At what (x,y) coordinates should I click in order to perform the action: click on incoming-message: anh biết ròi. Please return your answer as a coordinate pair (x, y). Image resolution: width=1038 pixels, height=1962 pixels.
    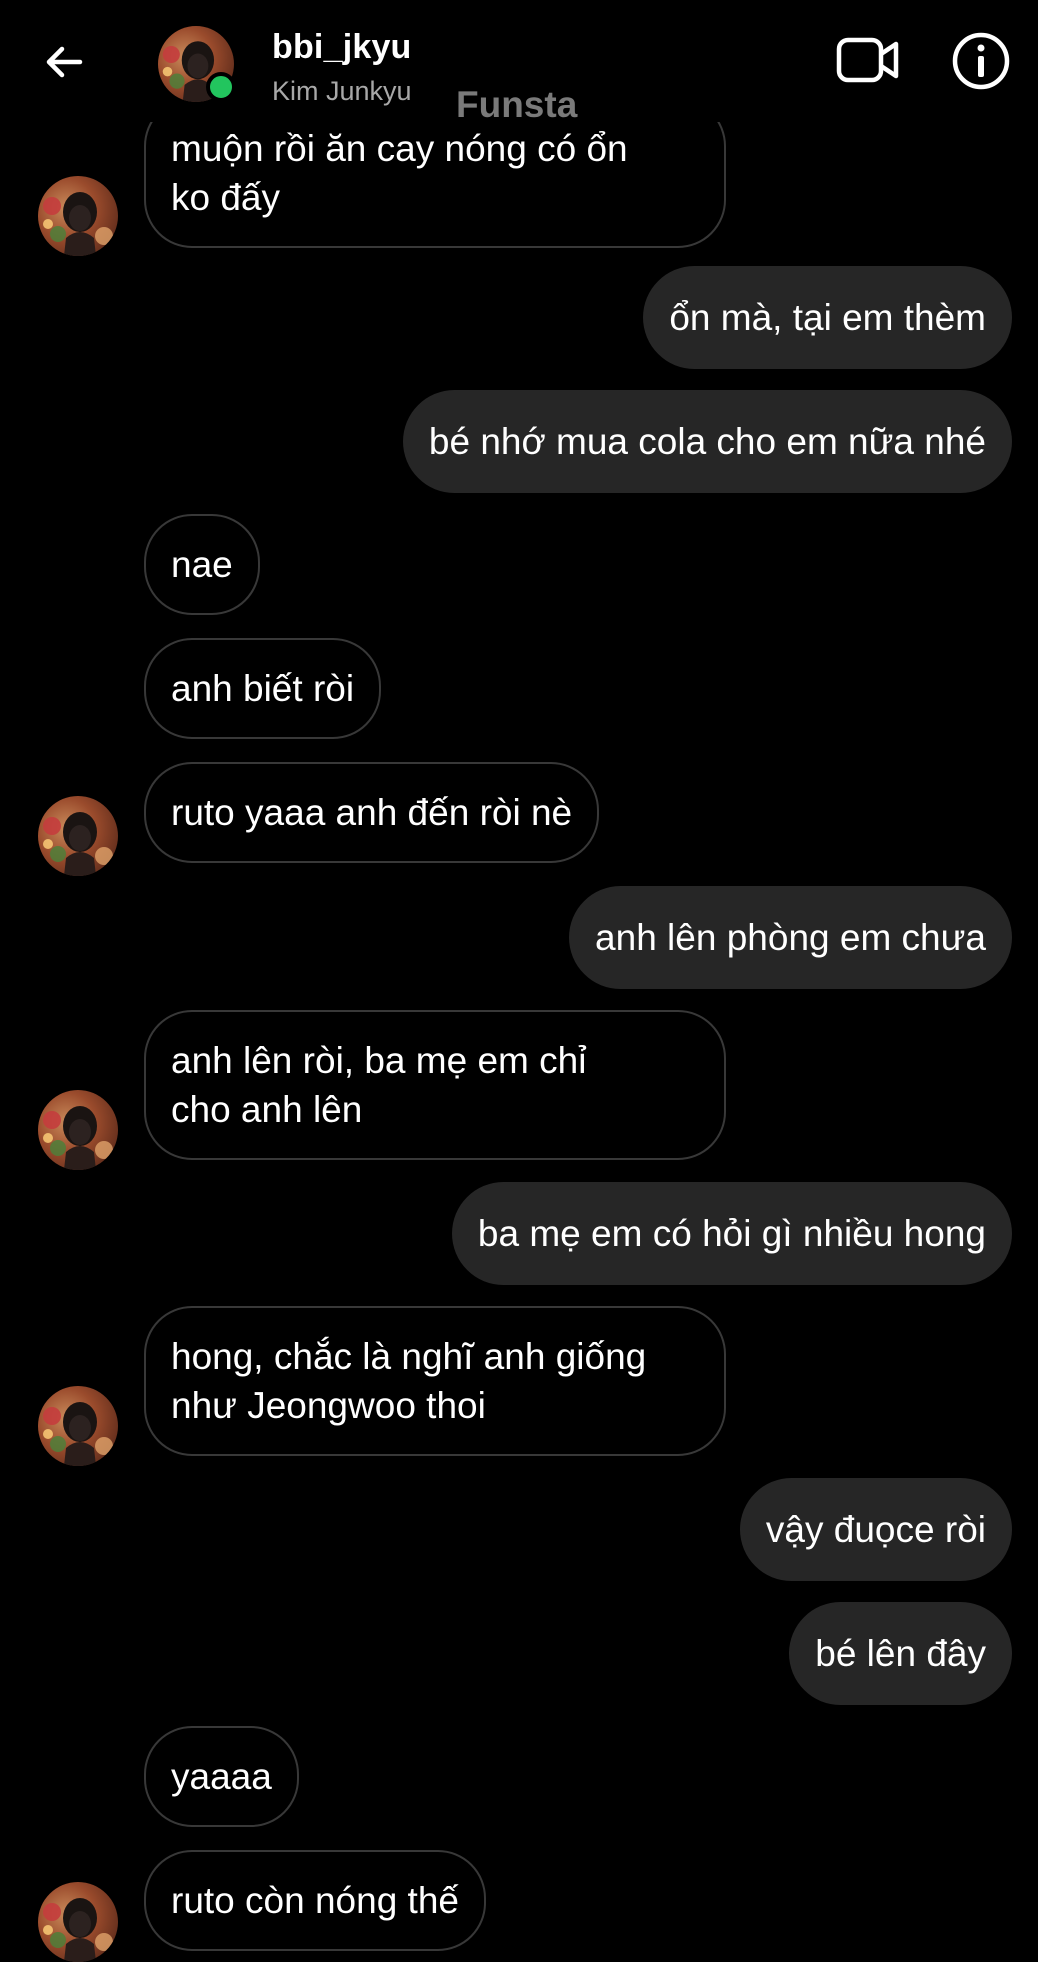
    Looking at the image, I should click on (263, 688).